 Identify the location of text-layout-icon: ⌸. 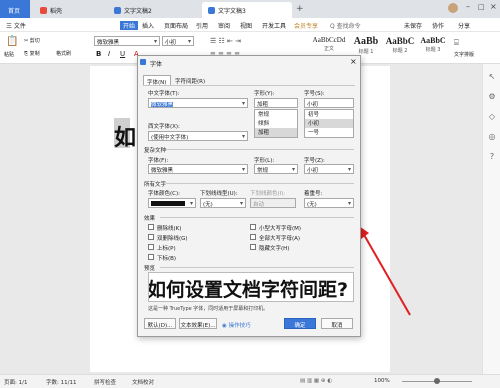
(456, 43).